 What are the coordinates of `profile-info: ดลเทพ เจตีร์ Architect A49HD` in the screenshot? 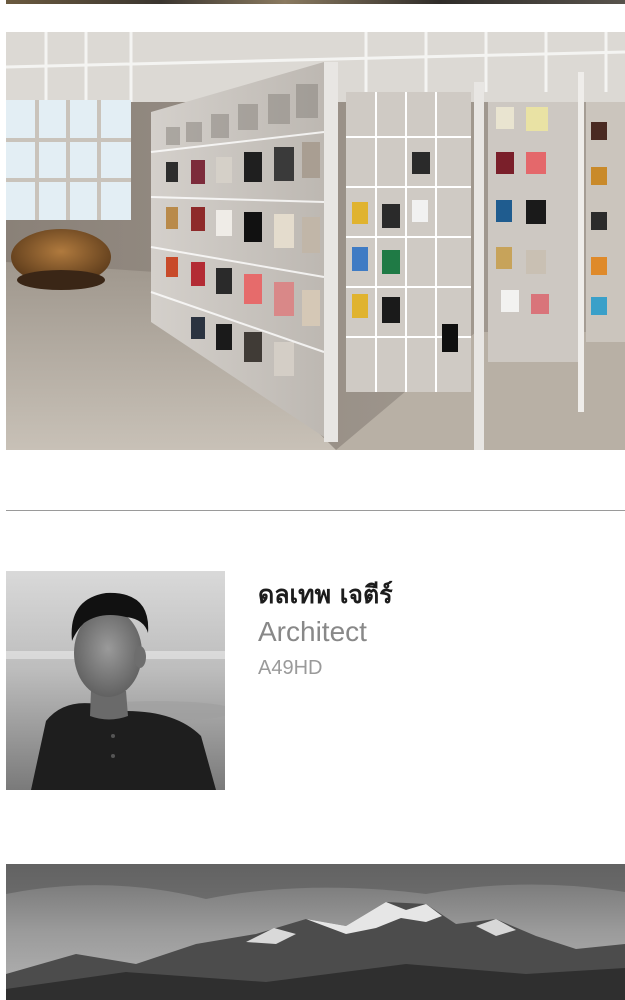 It's located at (438, 630).